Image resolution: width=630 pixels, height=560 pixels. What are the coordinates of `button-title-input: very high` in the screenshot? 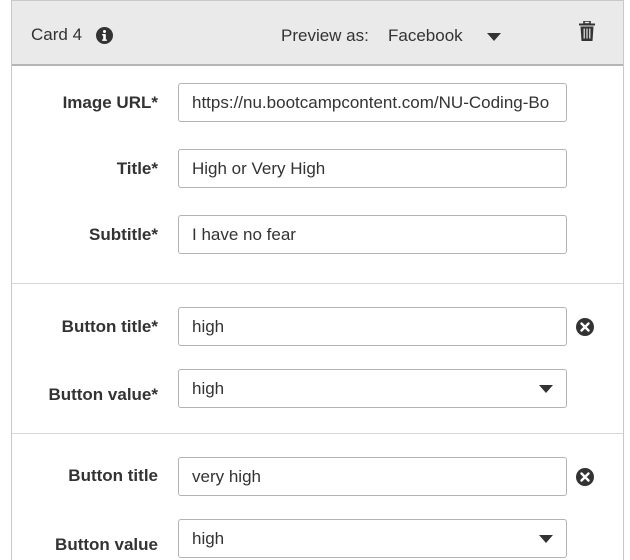 It's located at (372, 476).